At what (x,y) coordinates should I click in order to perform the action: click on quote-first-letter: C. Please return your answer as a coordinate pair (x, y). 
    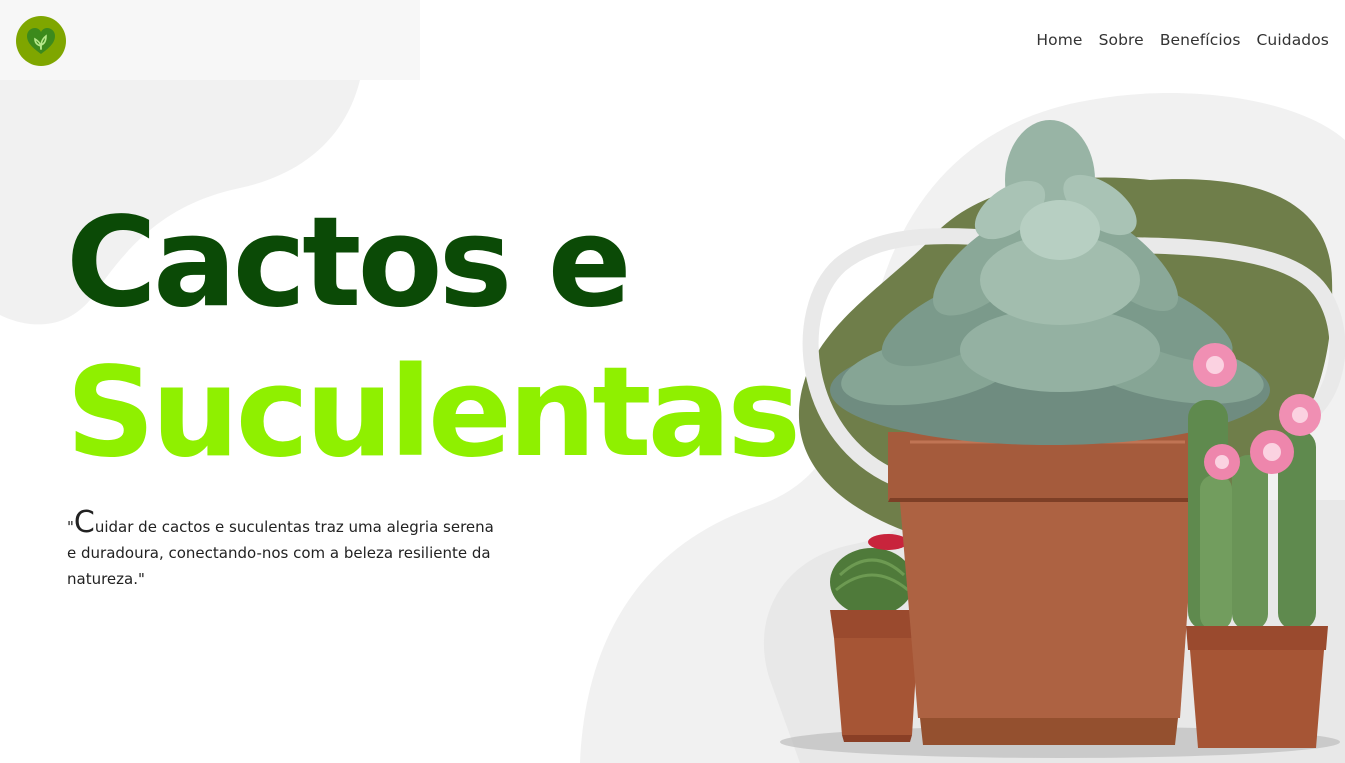
    Looking at the image, I should click on (84, 522).